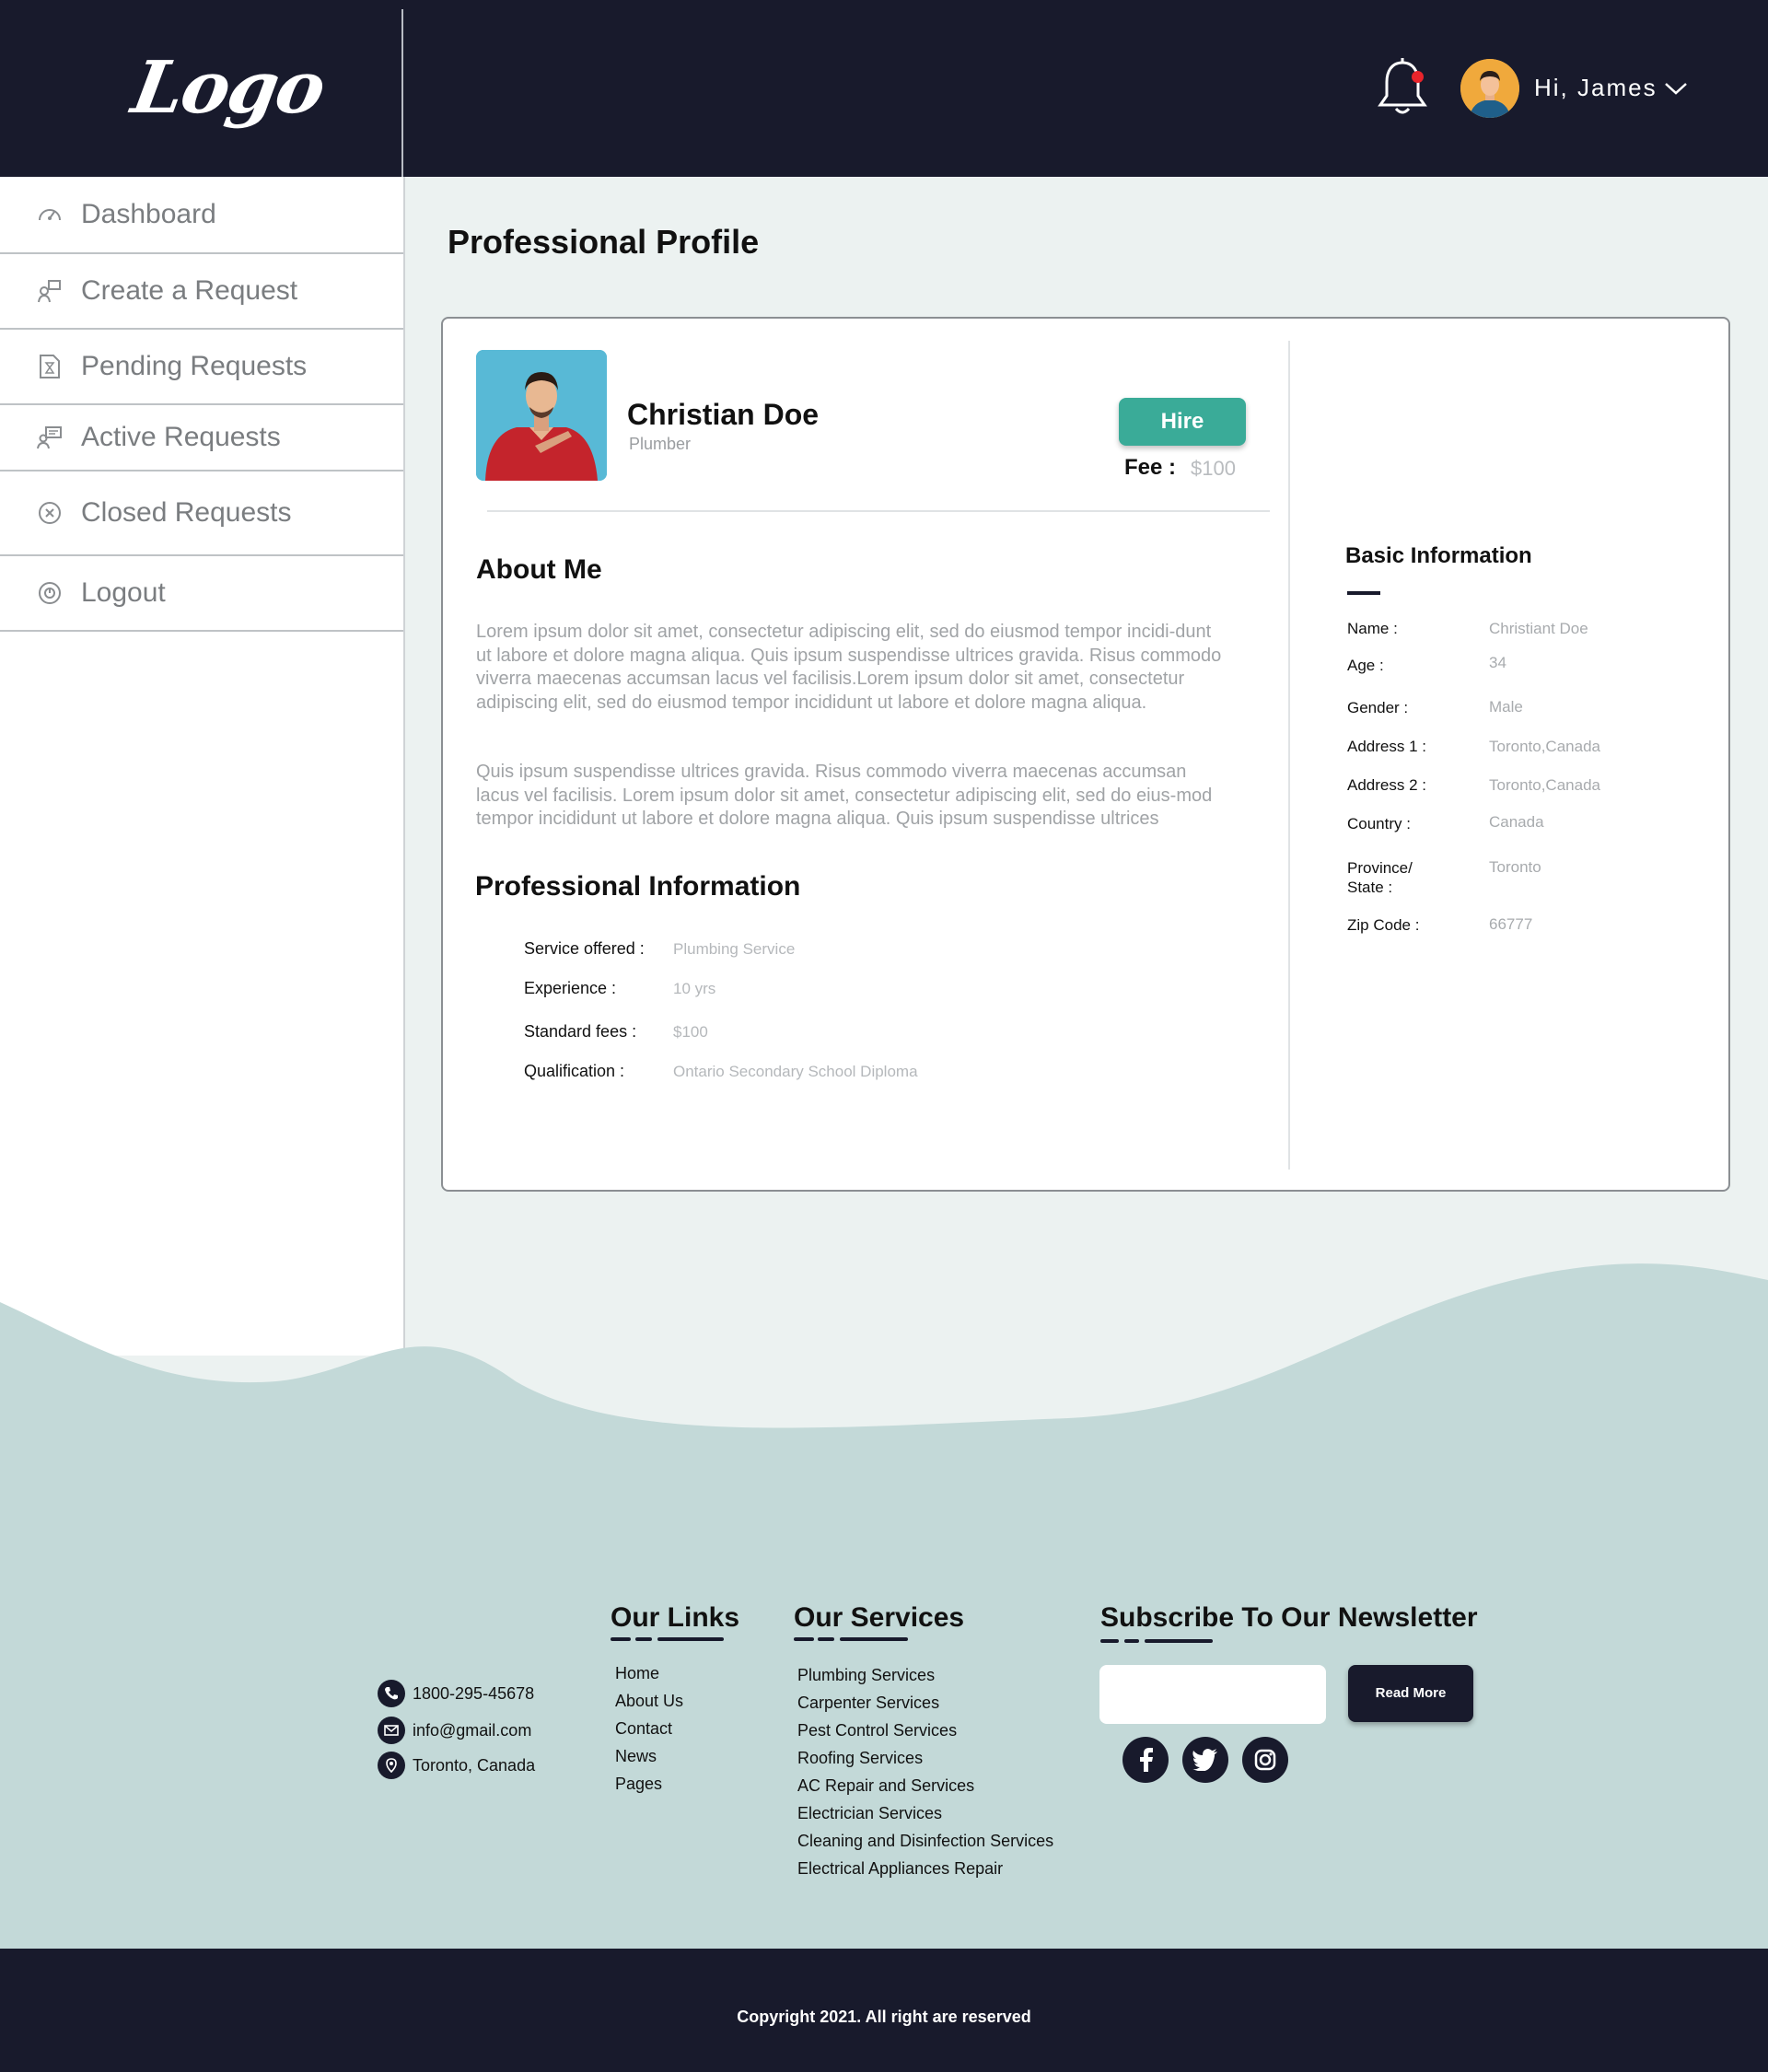 Image resolution: width=1768 pixels, height=2072 pixels. What do you see at coordinates (690, 1032) in the screenshot?
I see `info-value: $100` at bounding box center [690, 1032].